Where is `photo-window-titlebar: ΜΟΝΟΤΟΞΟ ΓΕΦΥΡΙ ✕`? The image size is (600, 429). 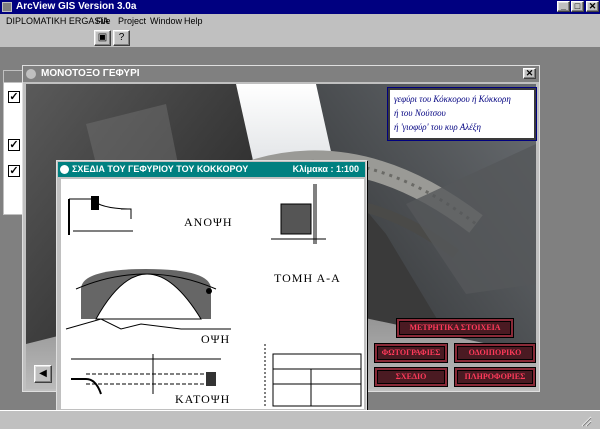 photo-window-titlebar: ΜΟΝΟΤΟΞΟ ΓΕΦΥΡΙ ✕ is located at coordinates (281, 74).